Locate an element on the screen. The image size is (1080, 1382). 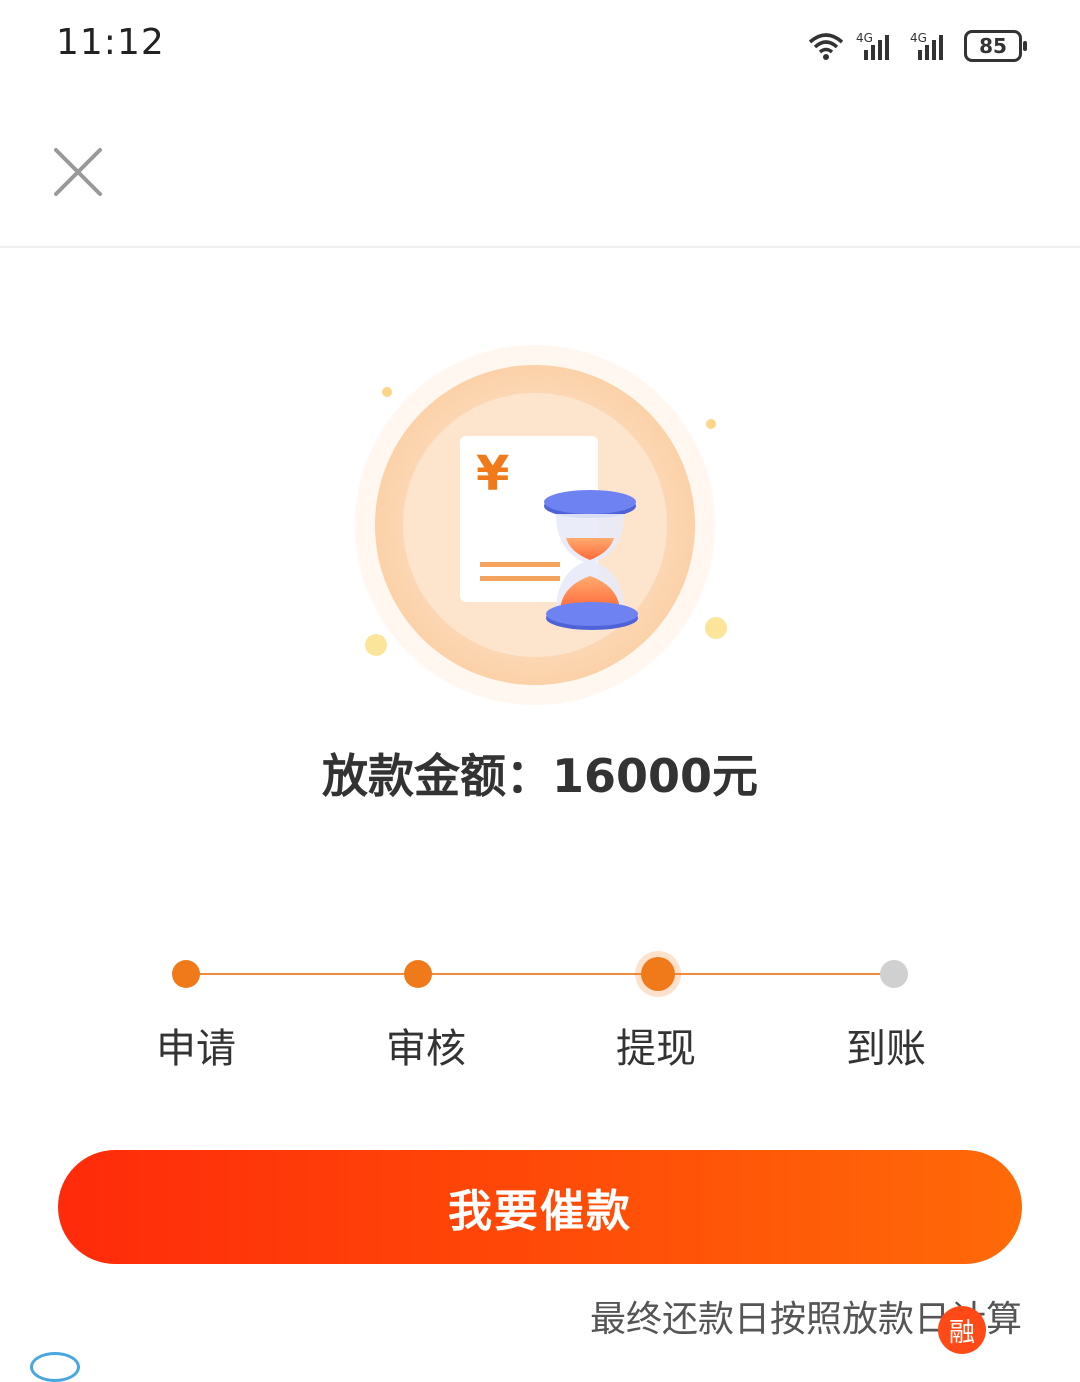
step-label-withdraw: 提现 is located at coordinates (656, 1049).